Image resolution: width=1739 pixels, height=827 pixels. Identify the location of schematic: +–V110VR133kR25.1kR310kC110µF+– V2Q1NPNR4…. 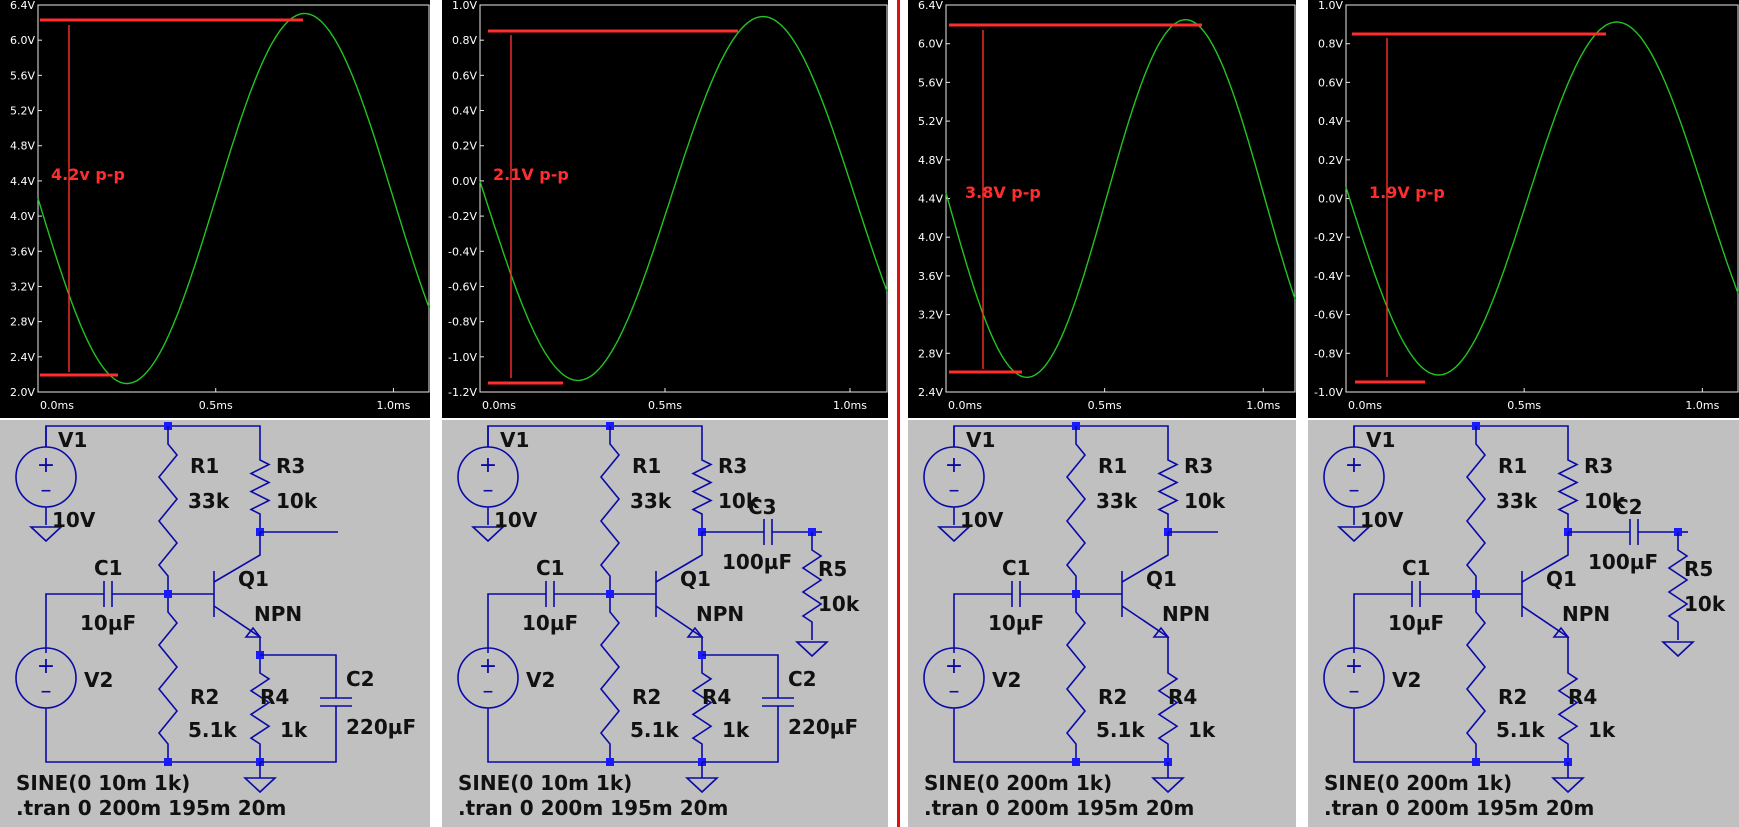
(215, 623).